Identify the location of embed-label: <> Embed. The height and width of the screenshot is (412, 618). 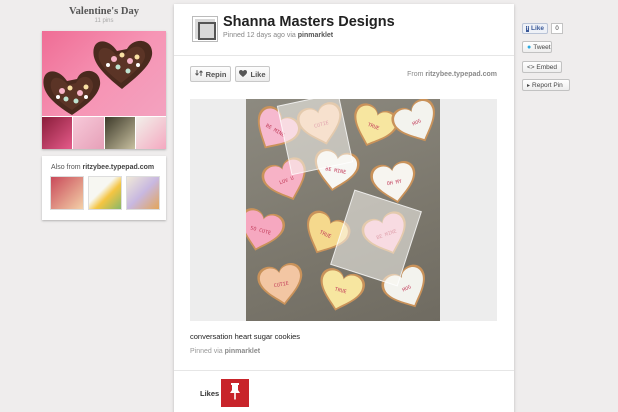
(542, 67).